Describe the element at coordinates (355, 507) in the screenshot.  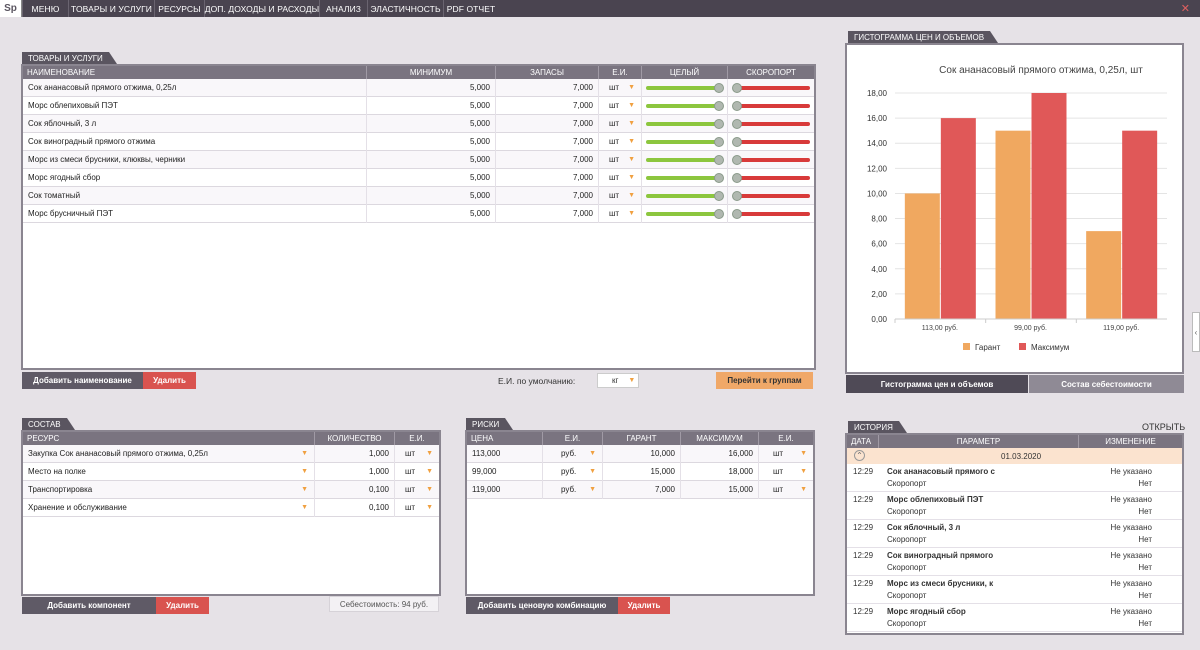
I see `quantity-cell: 0,100` at that location.